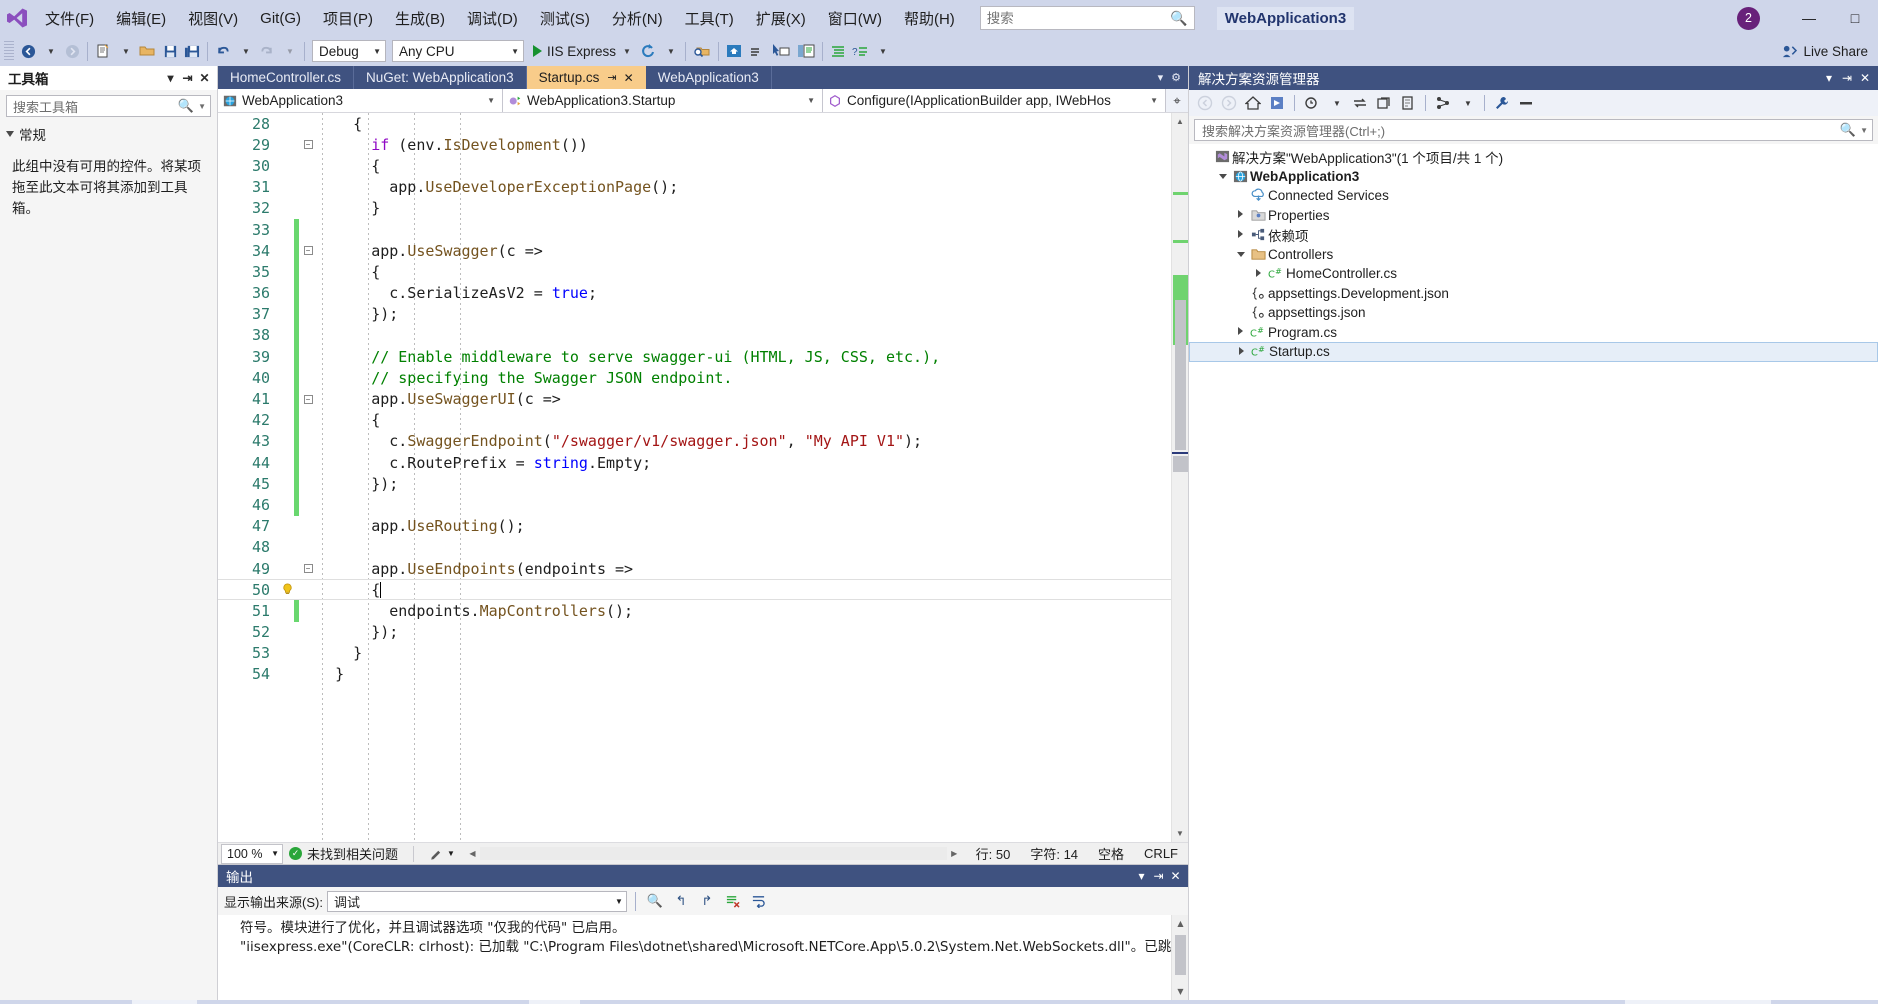  What do you see at coordinates (267, 51) in the screenshot?
I see `redo-icon` at bounding box center [267, 51].